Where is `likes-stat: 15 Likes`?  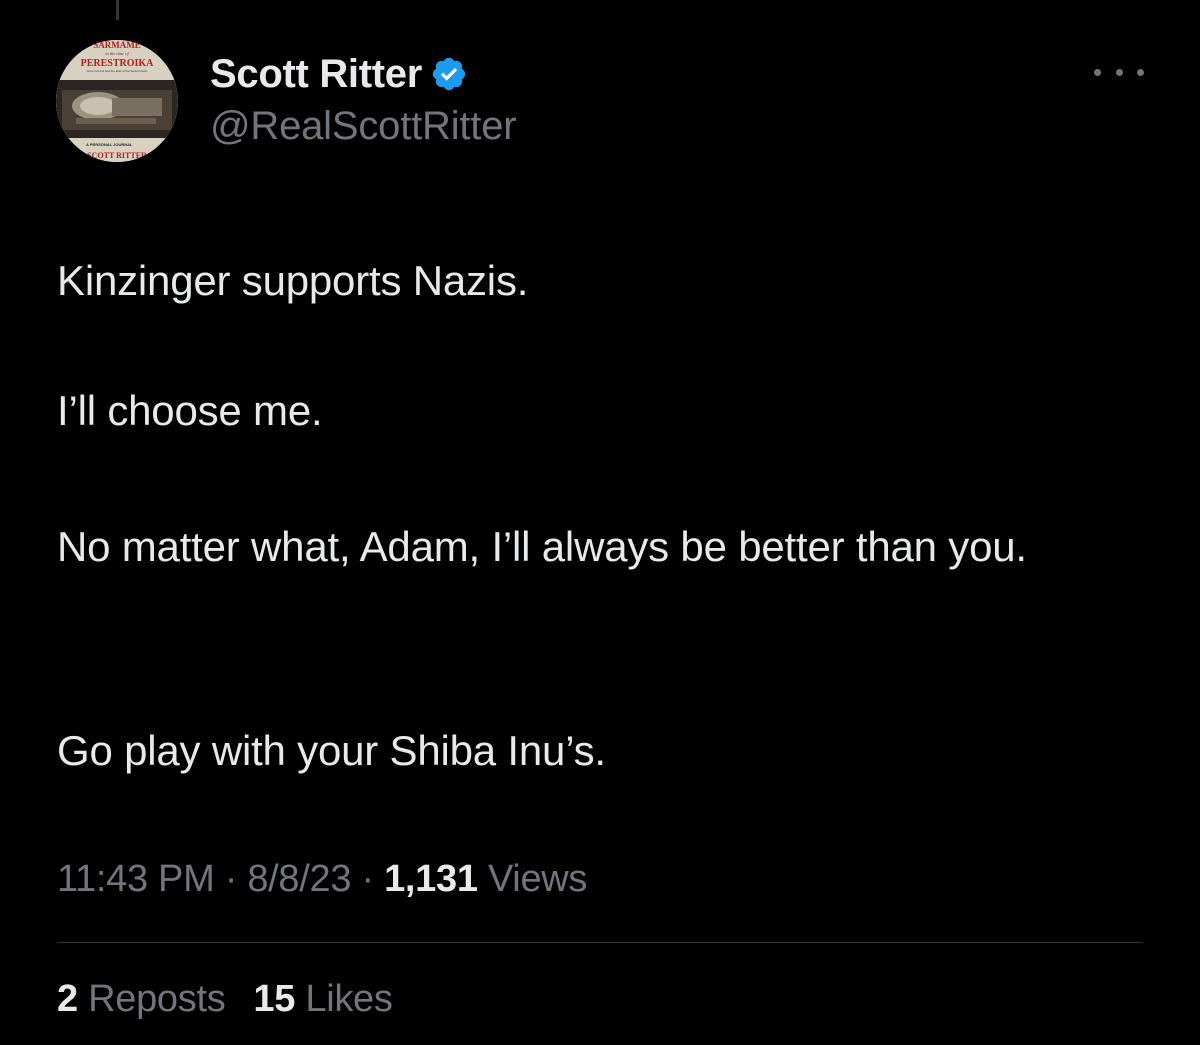 likes-stat: 15 Likes is located at coordinates (322, 999).